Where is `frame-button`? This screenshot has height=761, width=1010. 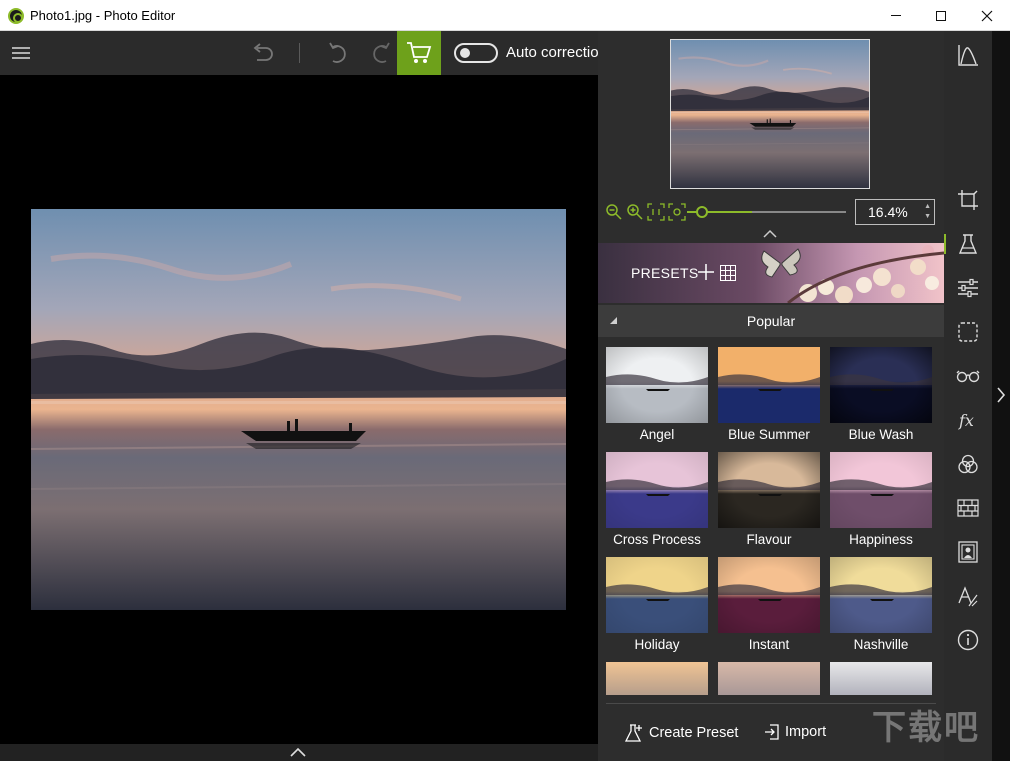 frame-button is located at coordinates (968, 552).